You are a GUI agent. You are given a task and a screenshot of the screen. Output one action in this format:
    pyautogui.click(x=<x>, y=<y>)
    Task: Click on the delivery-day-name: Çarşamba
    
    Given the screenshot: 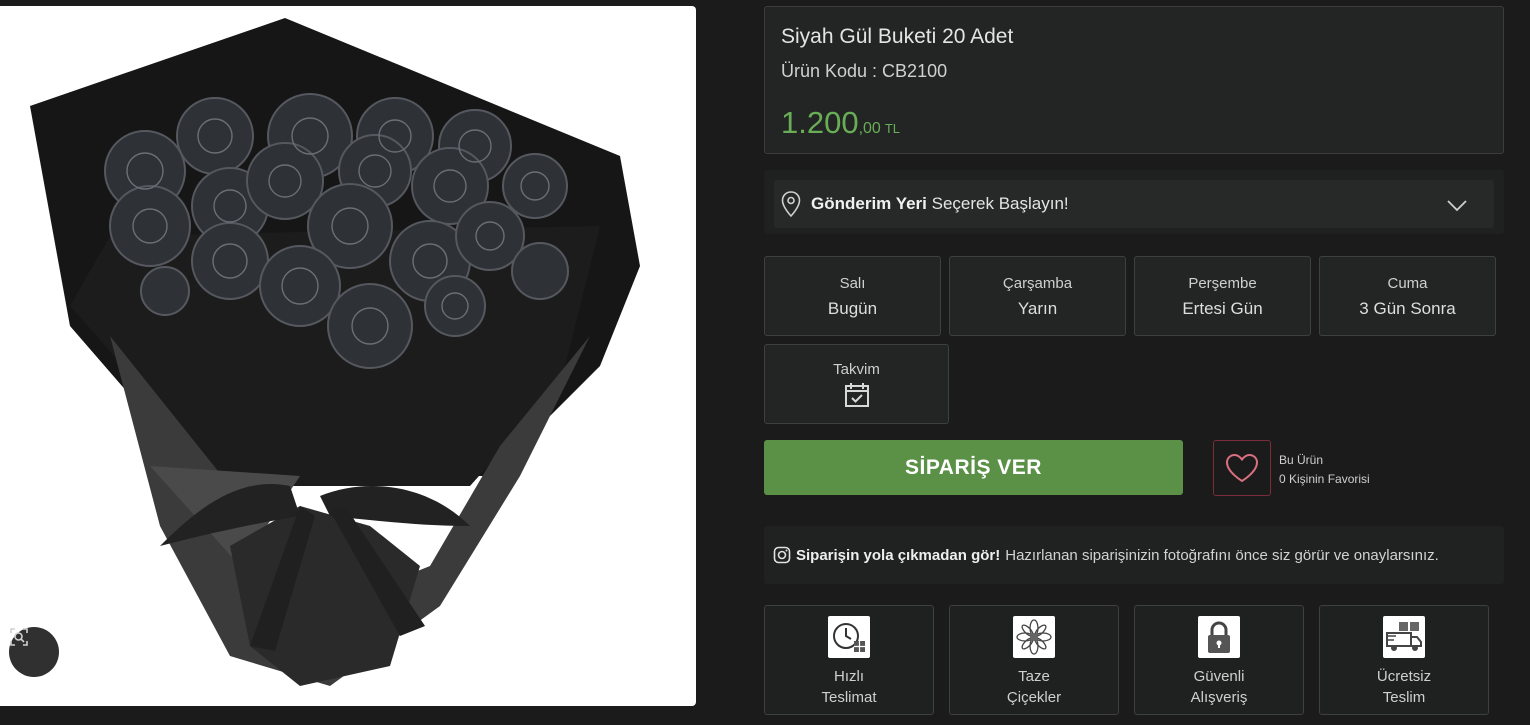 What is the action you would take?
    pyautogui.click(x=1037, y=283)
    